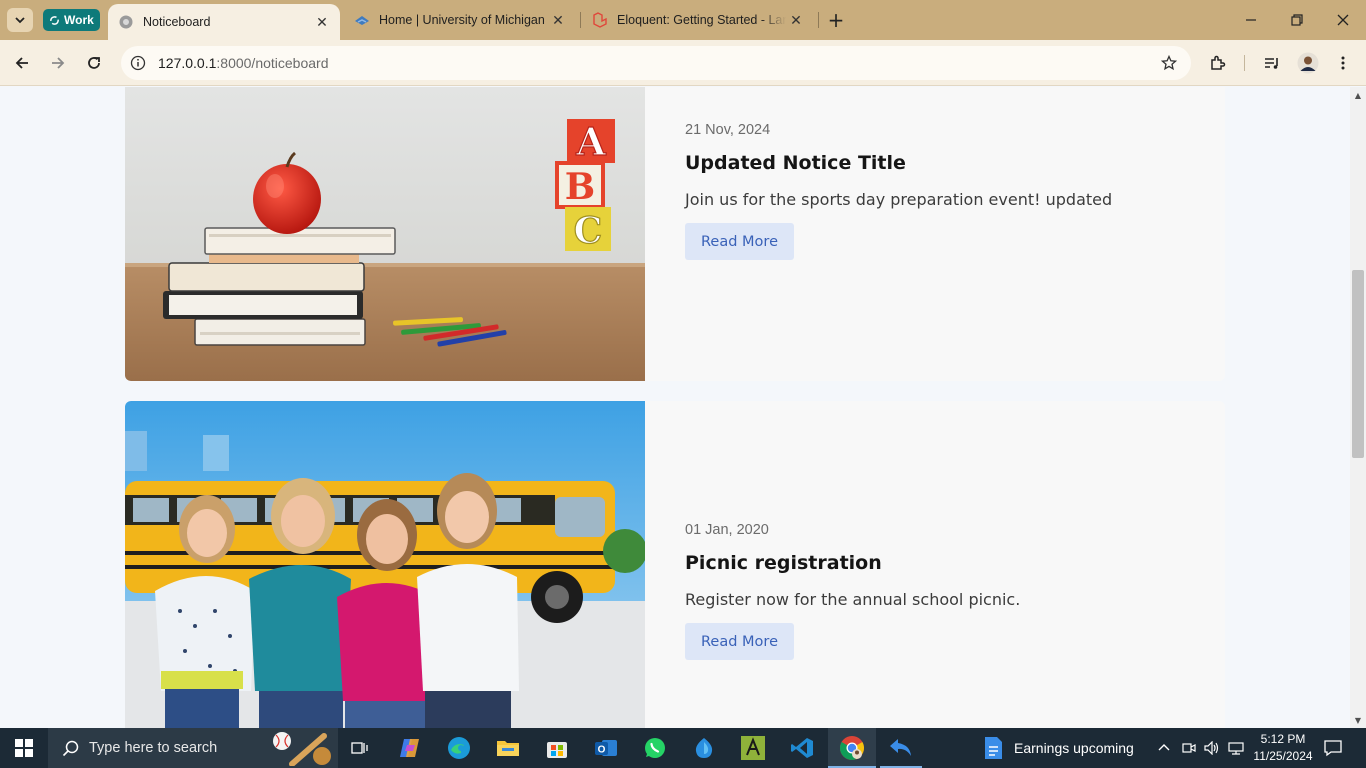 The height and width of the screenshot is (768, 1366). I want to click on minimize-icon, so click(1251, 20).